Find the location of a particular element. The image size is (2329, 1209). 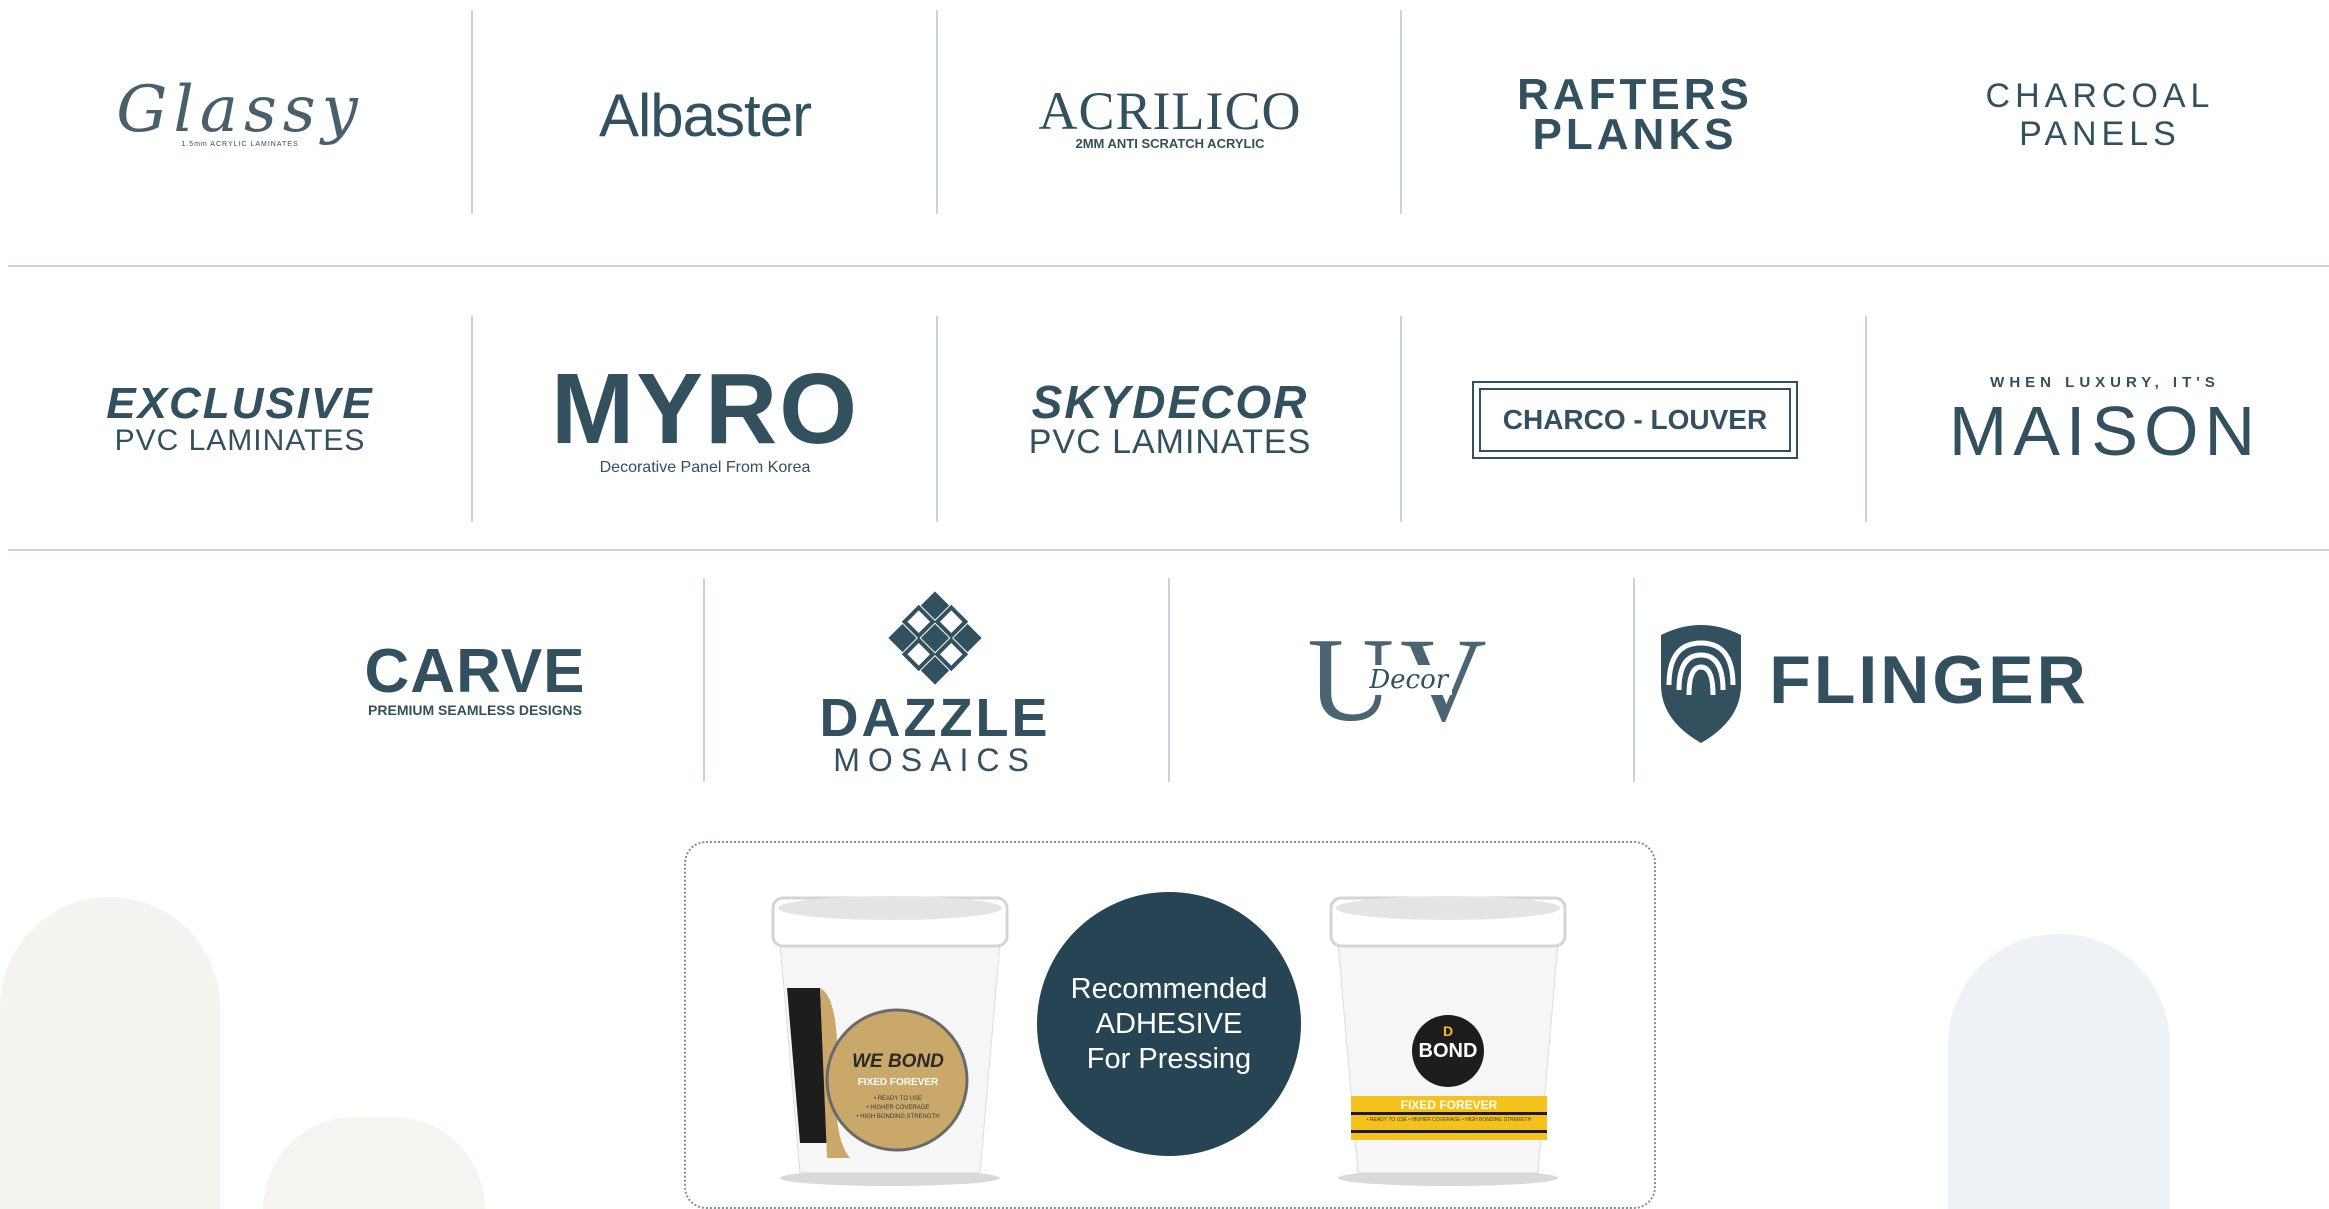

fingerprint-shield-icon is located at coordinates (1701, 684).